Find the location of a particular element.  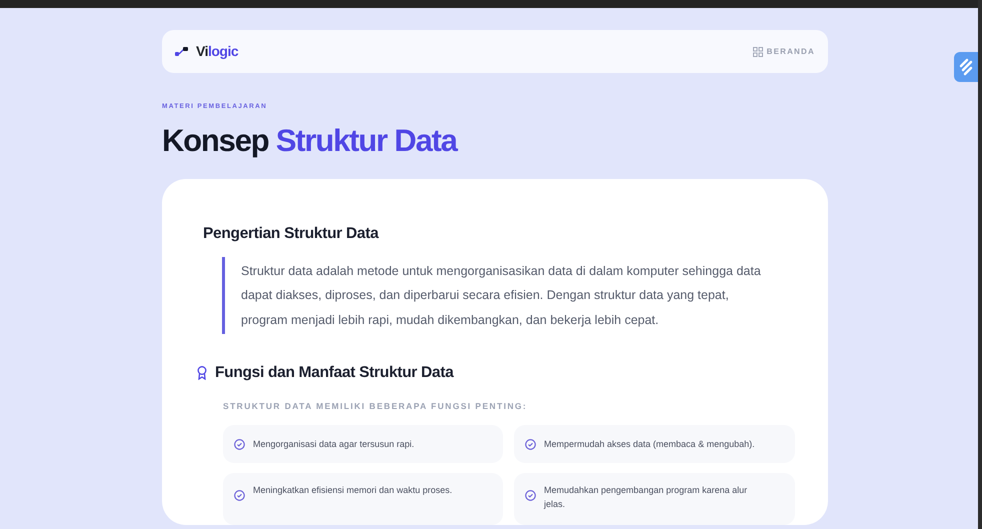

logo-icon is located at coordinates (181, 51).